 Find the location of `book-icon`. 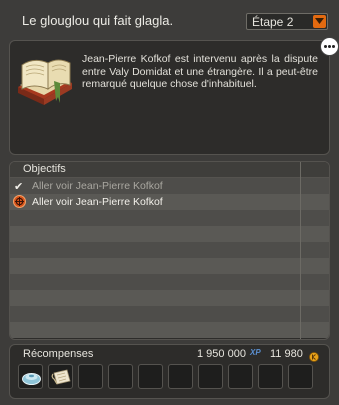

book-icon is located at coordinates (45, 83).